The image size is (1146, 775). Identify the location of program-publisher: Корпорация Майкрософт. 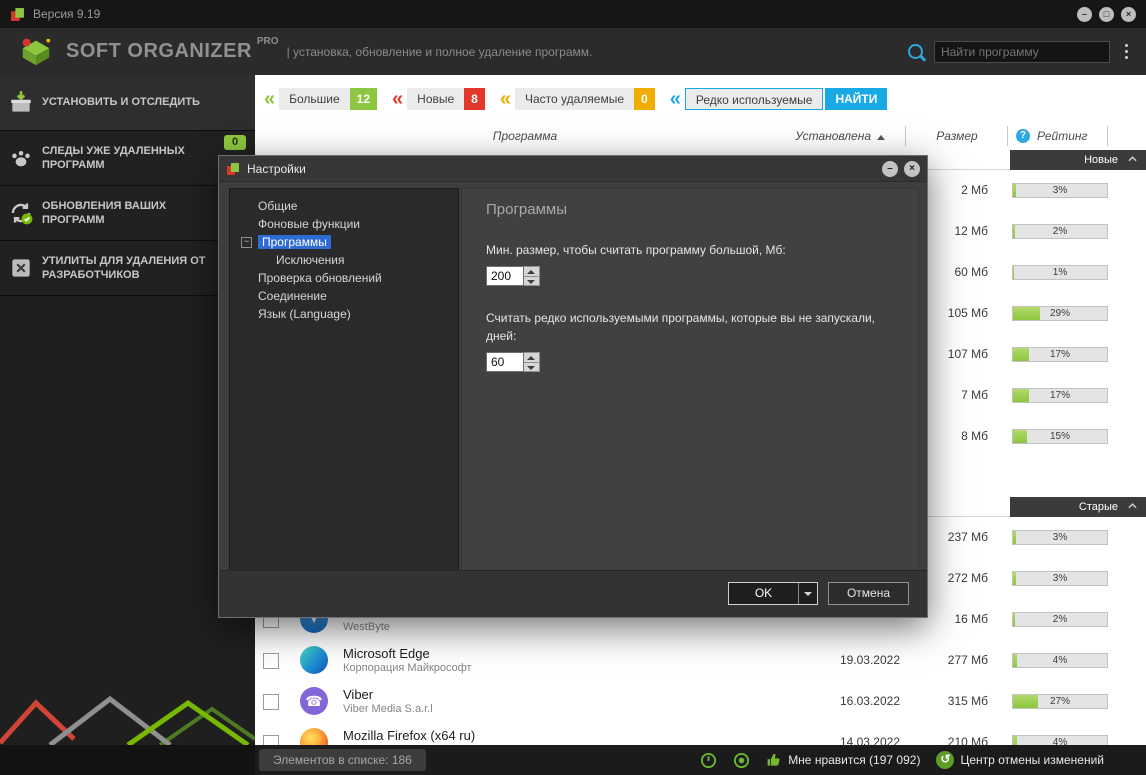
(407, 668).